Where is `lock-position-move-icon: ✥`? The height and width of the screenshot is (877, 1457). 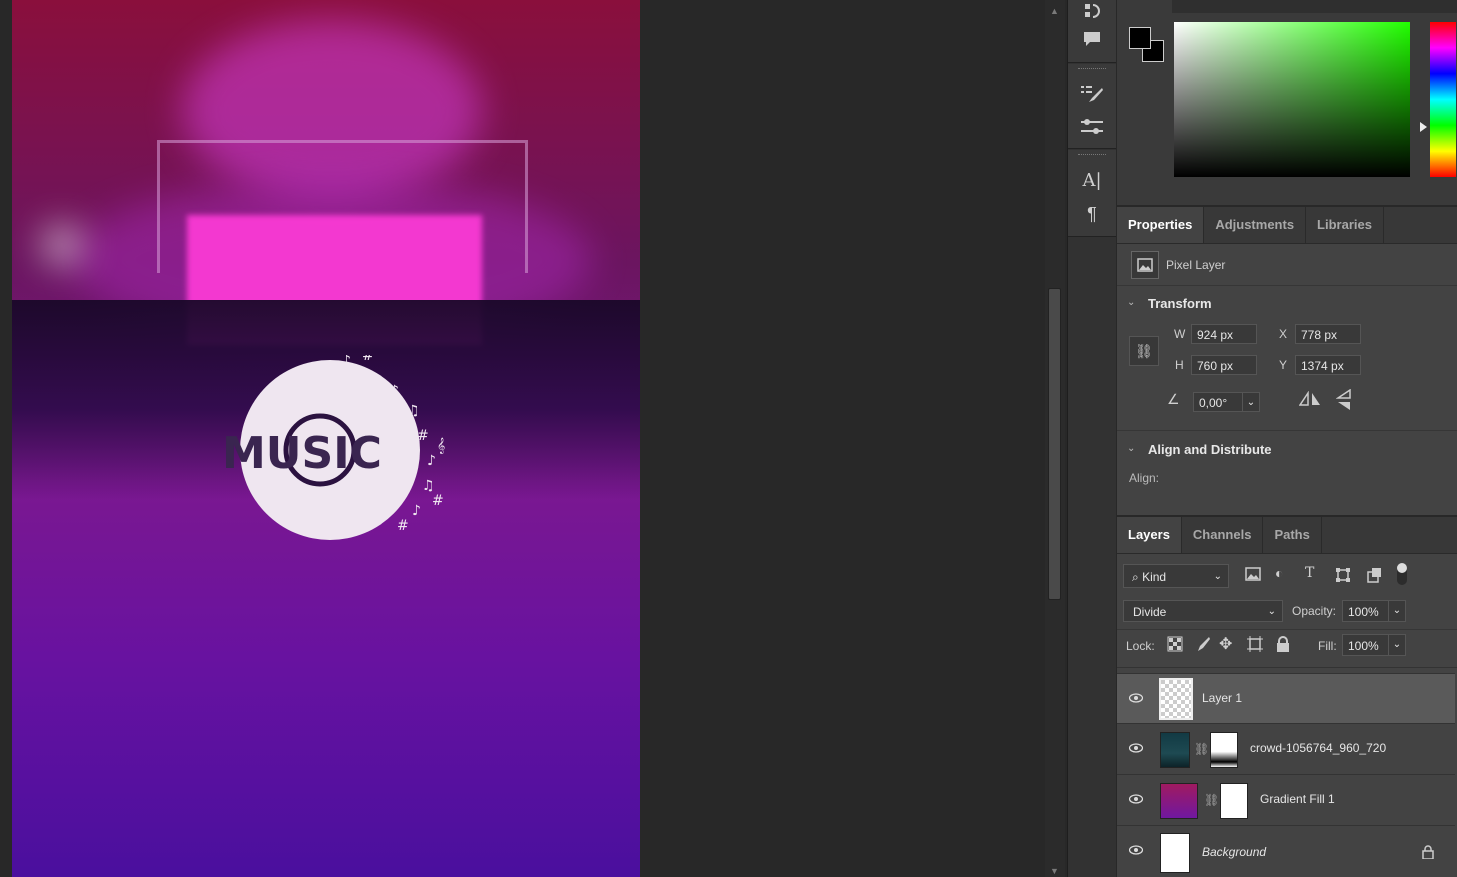
lock-position-move-icon: ✥ is located at coordinates (1225, 644).